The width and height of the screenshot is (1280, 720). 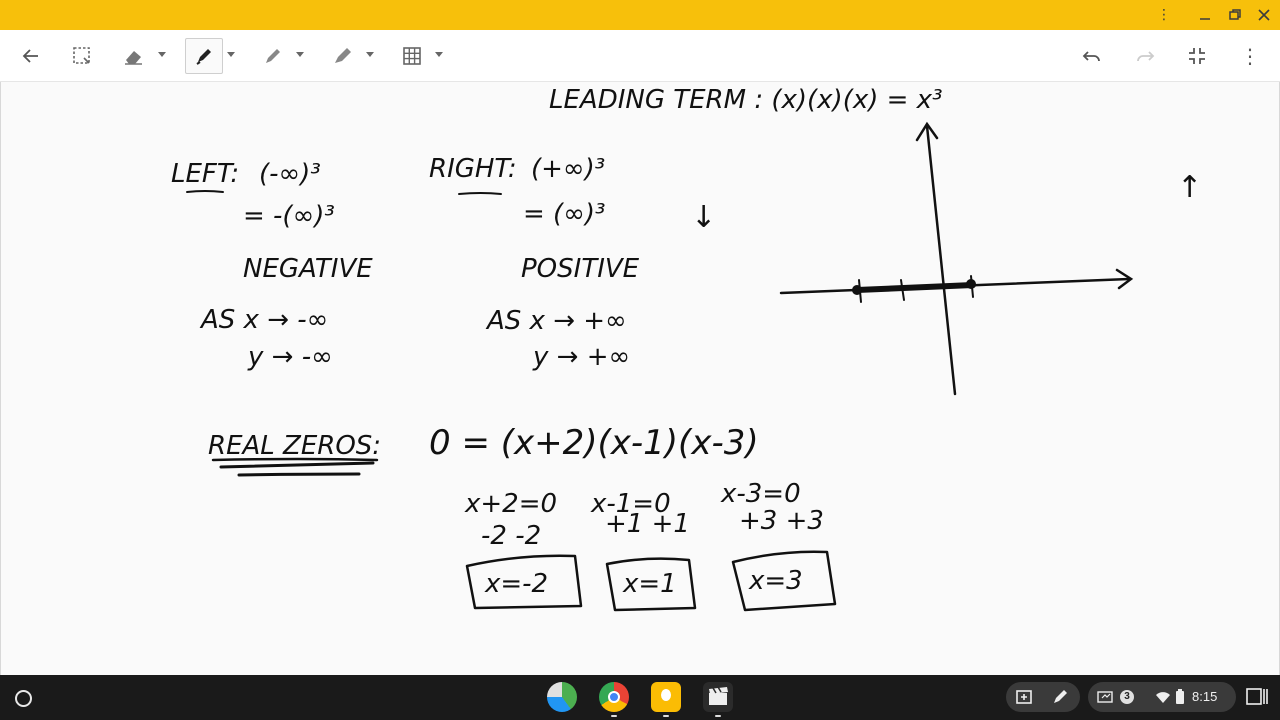 I want to click on left-sign: NEGATIVE, so click(x=308, y=269).